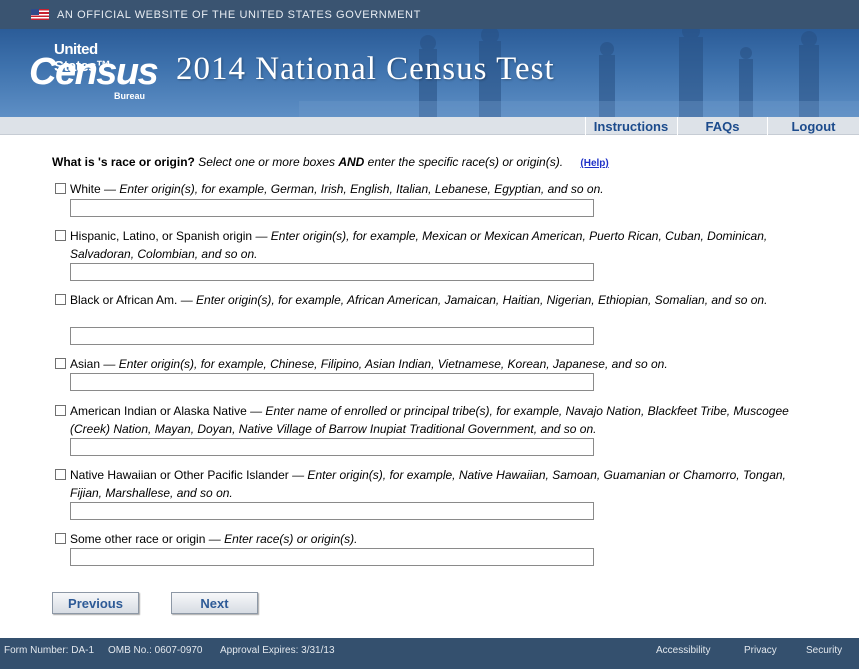 This screenshot has height=669, width=859. Describe the element at coordinates (49, 650) in the screenshot. I see `form-number: Form Number: DA-1` at that location.